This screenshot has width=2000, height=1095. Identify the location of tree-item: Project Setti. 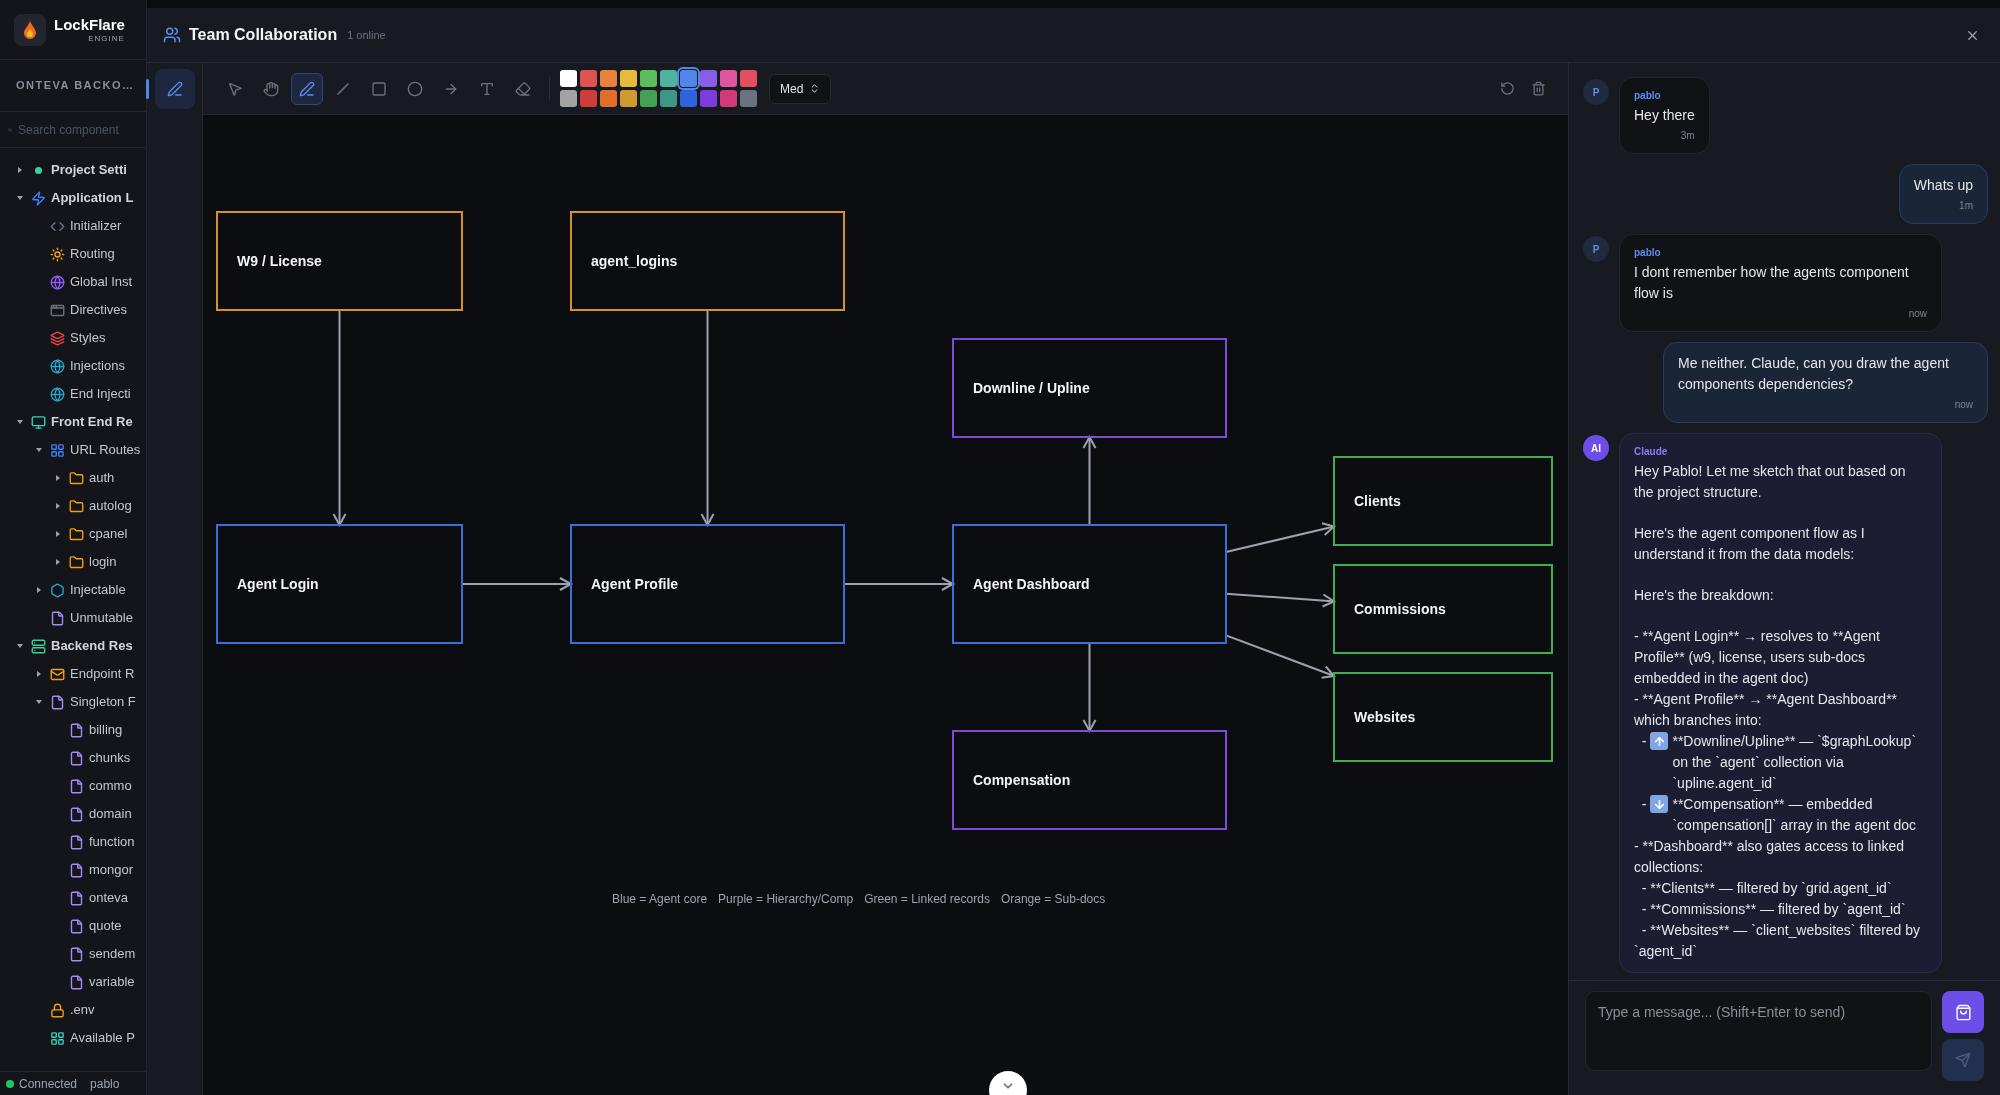
(89, 170).